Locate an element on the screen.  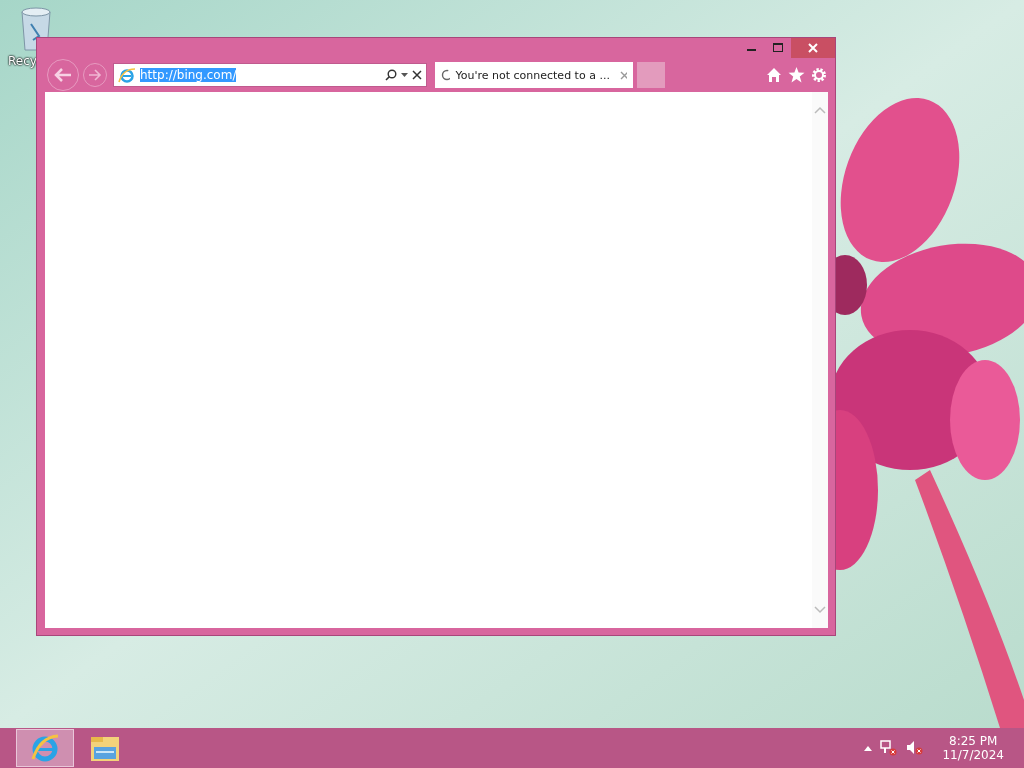
clock-time: 8:25 PM is located at coordinates (973, 741).